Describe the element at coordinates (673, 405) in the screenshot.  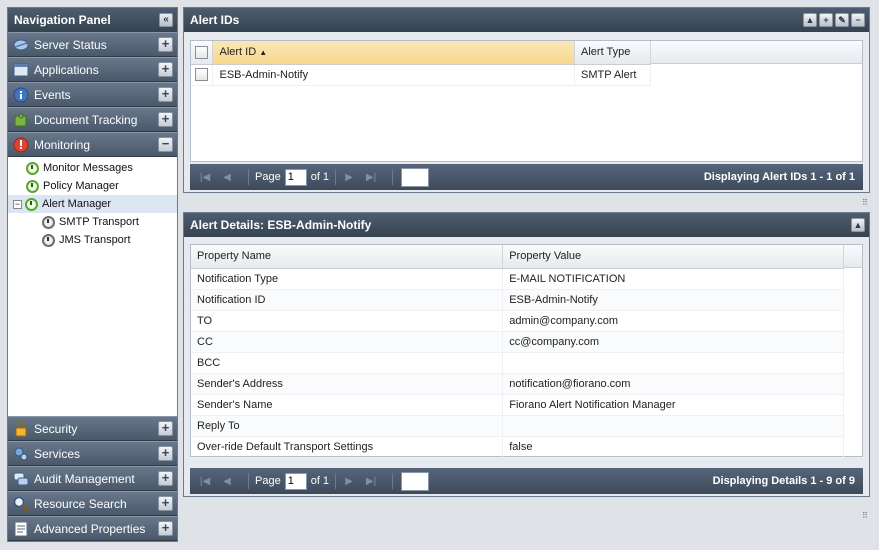
I see `property-value-cell: Fiorano Alert Notification Manager` at that location.